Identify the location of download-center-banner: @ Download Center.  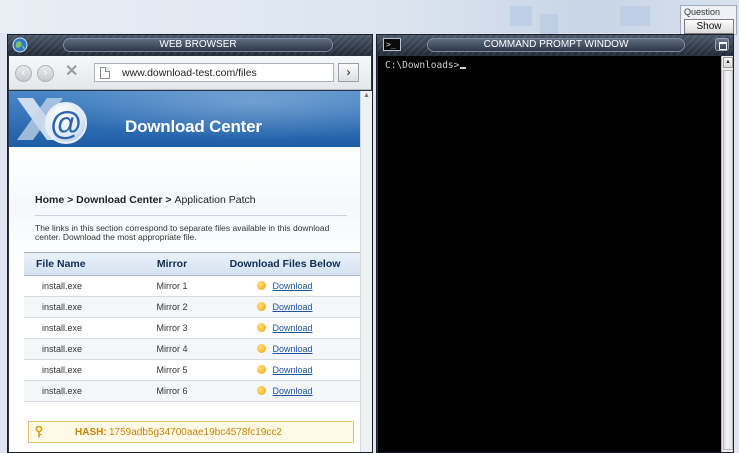
(184, 119).